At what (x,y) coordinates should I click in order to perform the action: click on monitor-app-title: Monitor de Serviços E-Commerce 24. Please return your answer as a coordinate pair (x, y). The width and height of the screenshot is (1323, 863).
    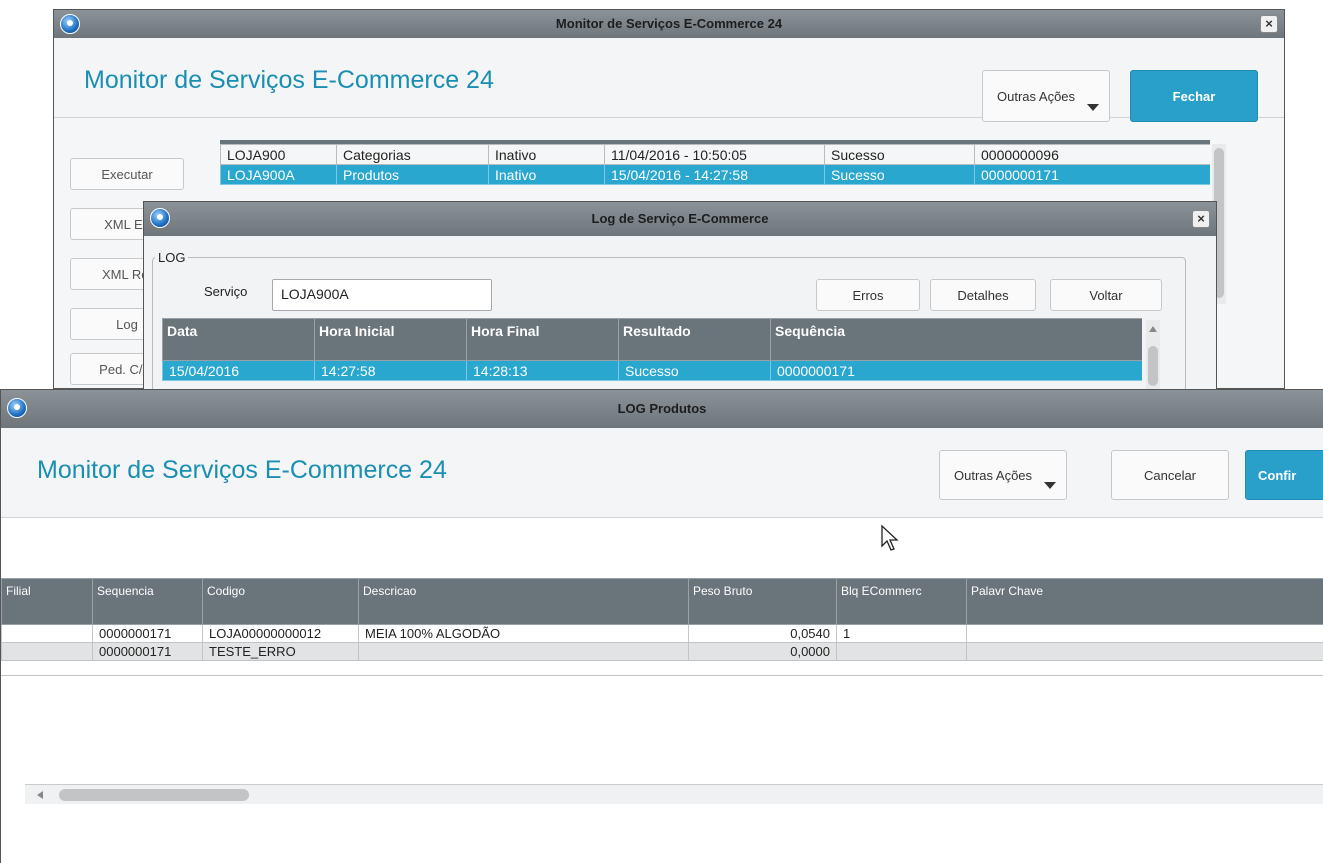
    Looking at the image, I should click on (289, 80).